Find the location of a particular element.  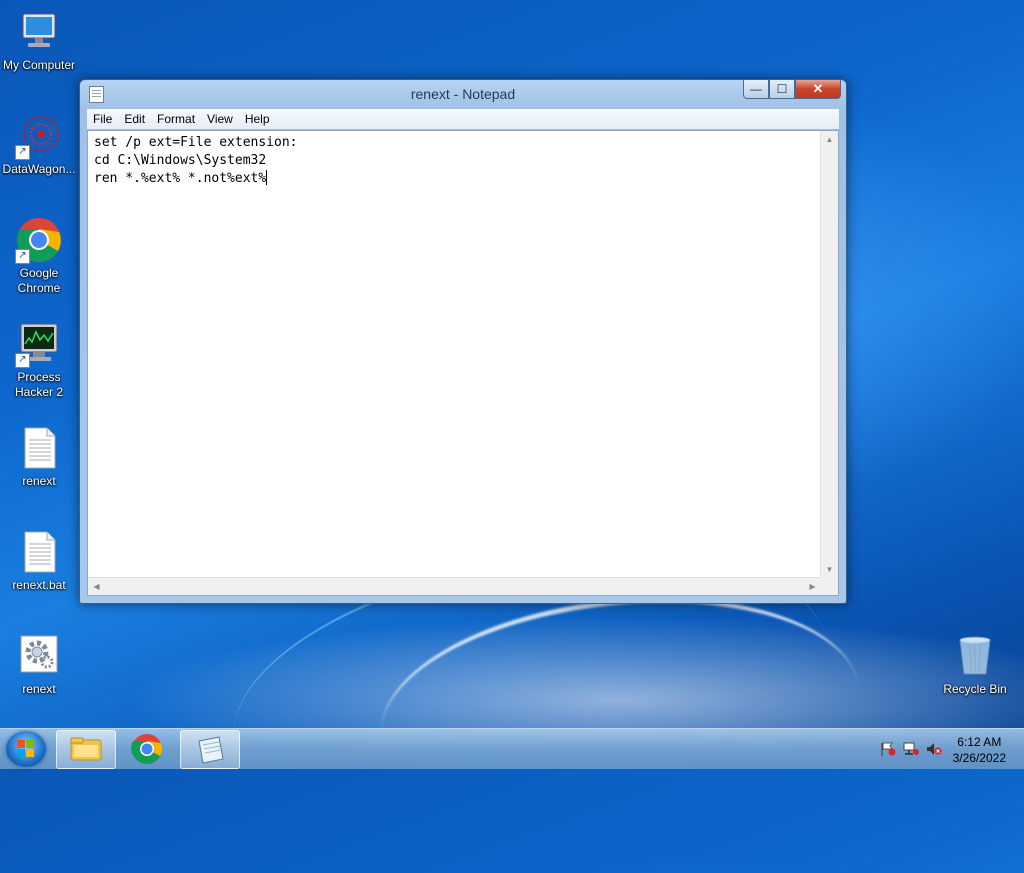

maximize-button: ☐ is located at coordinates (782, 89).